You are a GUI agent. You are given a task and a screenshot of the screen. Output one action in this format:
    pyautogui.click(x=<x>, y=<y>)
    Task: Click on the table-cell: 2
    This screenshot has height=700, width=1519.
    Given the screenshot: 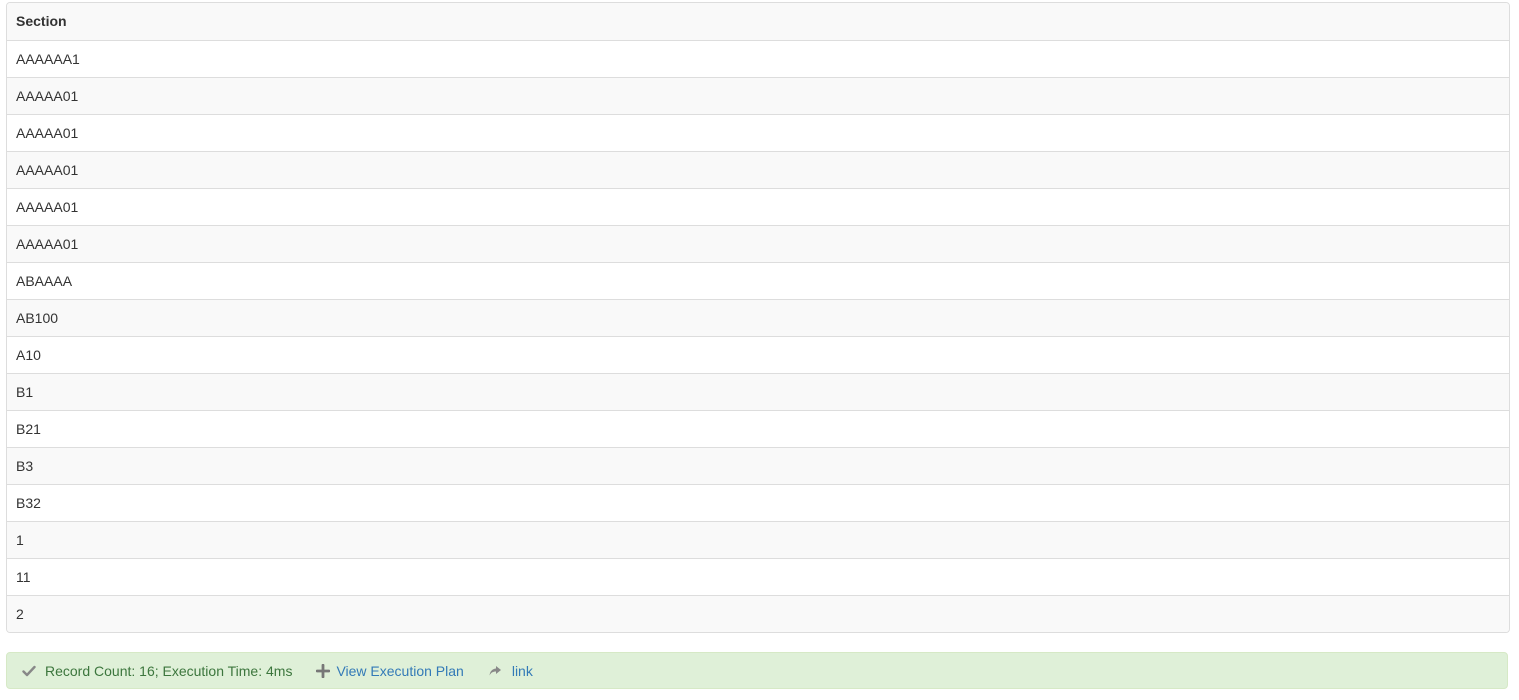 What is the action you would take?
    pyautogui.click(x=758, y=613)
    